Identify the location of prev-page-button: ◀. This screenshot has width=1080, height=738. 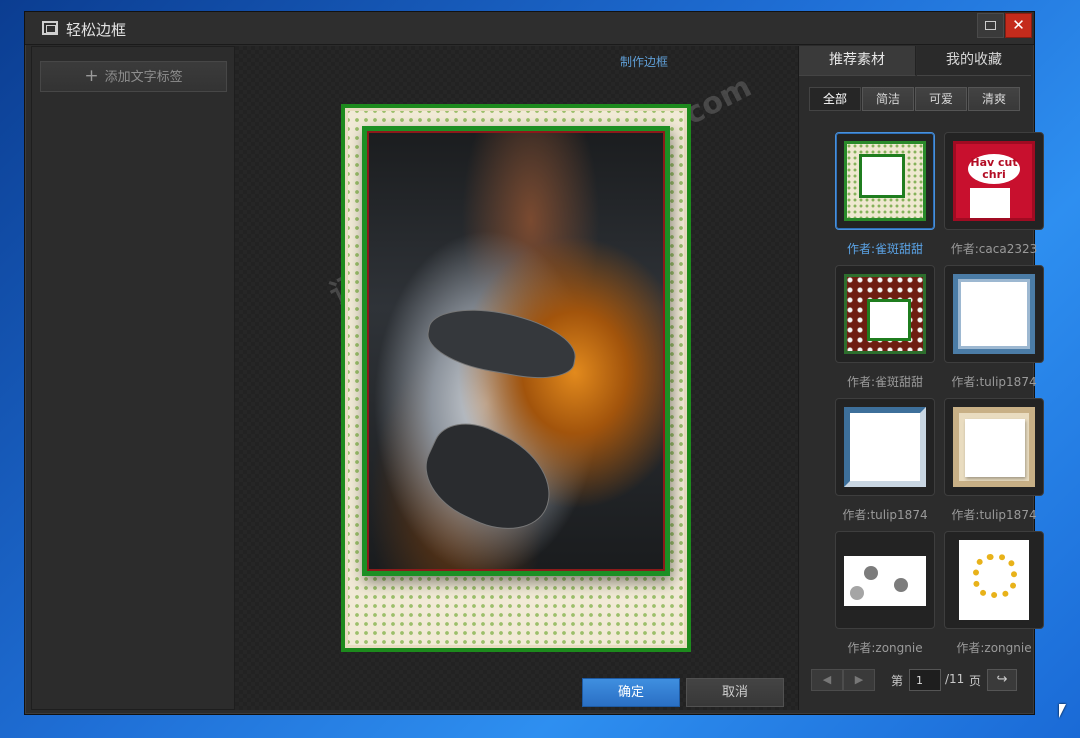
(827, 680).